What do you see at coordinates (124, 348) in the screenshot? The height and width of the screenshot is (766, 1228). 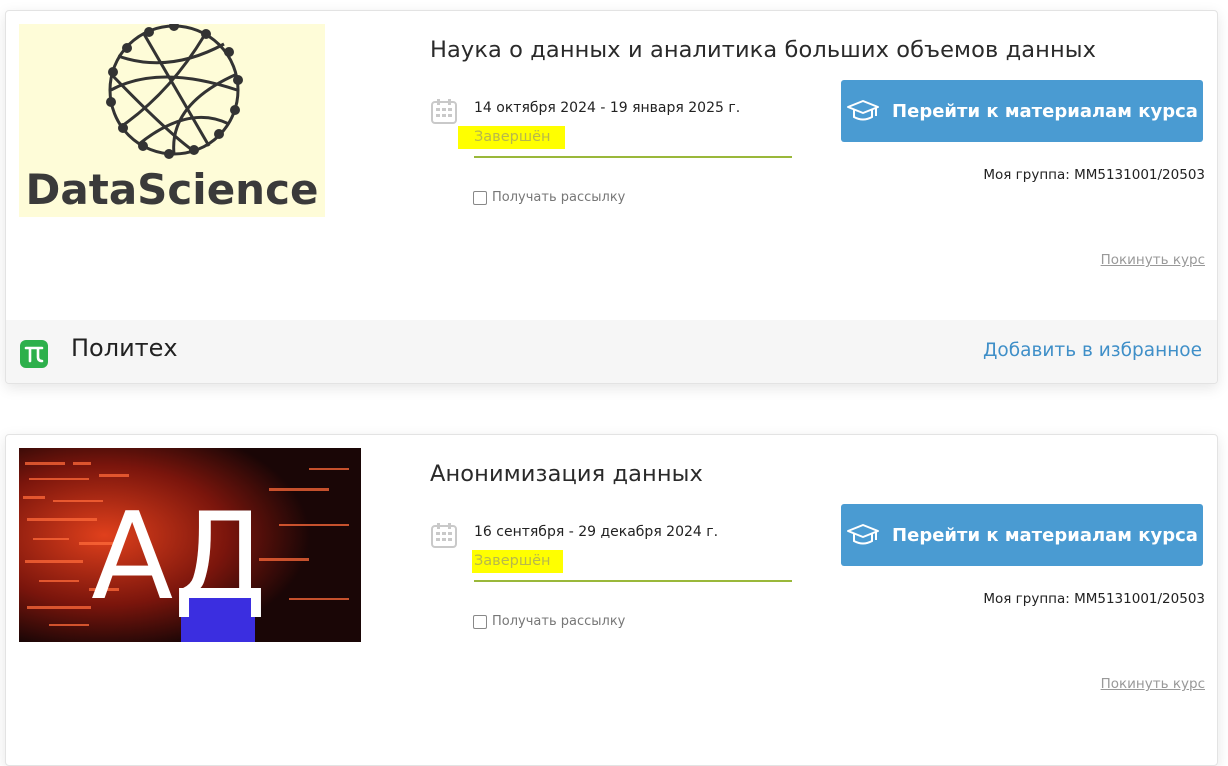 I see `provider-name: Политех` at bounding box center [124, 348].